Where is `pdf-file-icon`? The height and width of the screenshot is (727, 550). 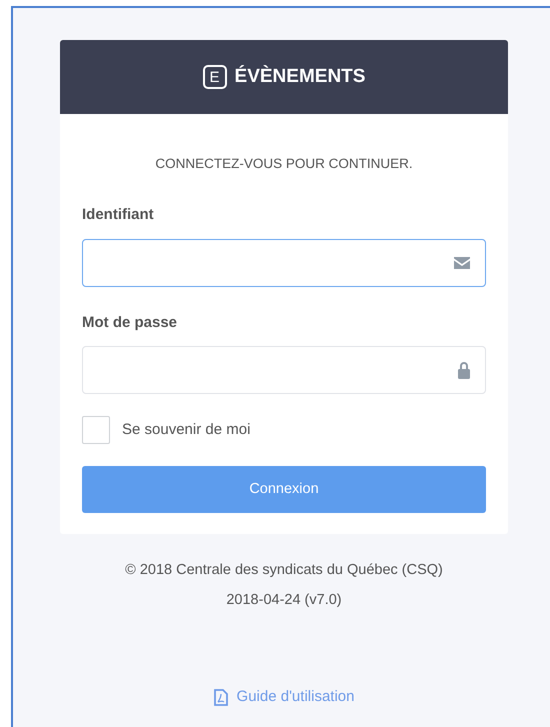
pdf-file-icon is located at coordinates (221, 697).